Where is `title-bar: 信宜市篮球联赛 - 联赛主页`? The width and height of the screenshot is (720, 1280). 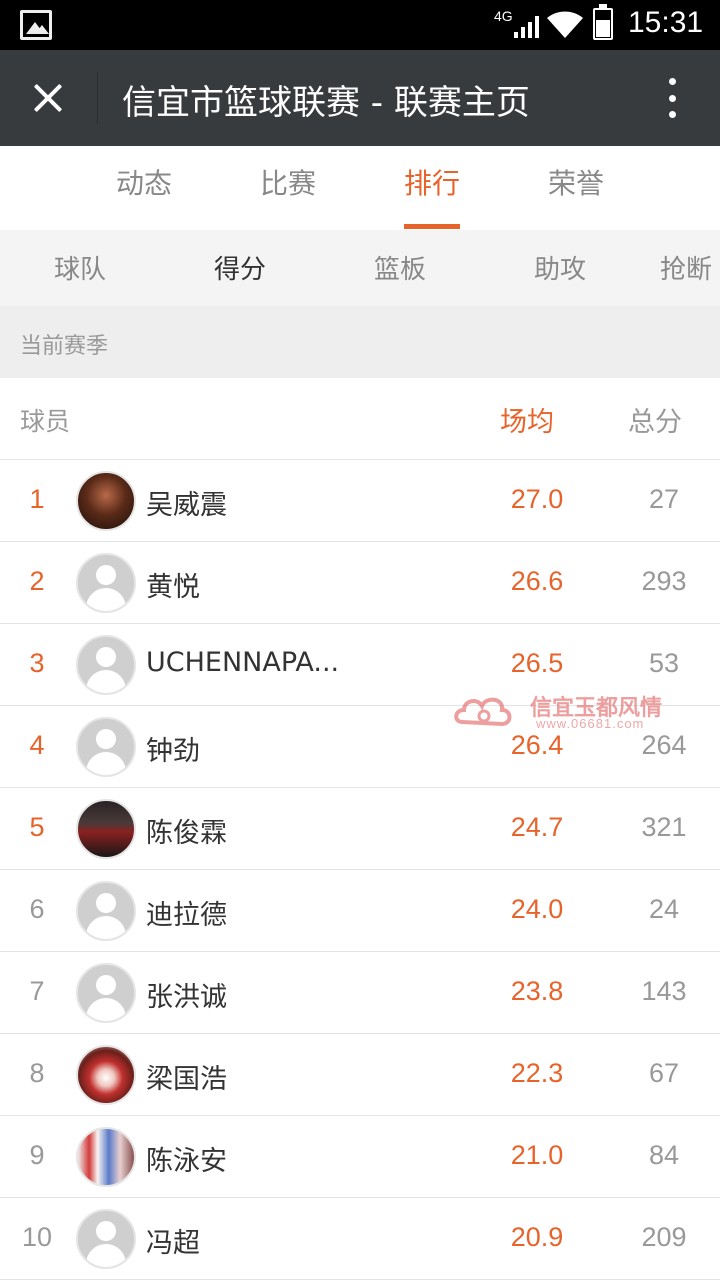
title-bar: 信宜市篮球联赛 - 联赛主页 is located at coordinates (360, 98).